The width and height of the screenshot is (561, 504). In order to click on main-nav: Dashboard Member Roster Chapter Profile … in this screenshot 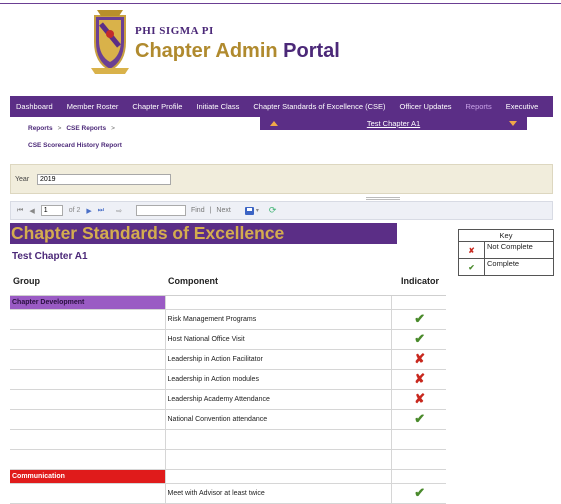, I will do `click(281, 106)`.